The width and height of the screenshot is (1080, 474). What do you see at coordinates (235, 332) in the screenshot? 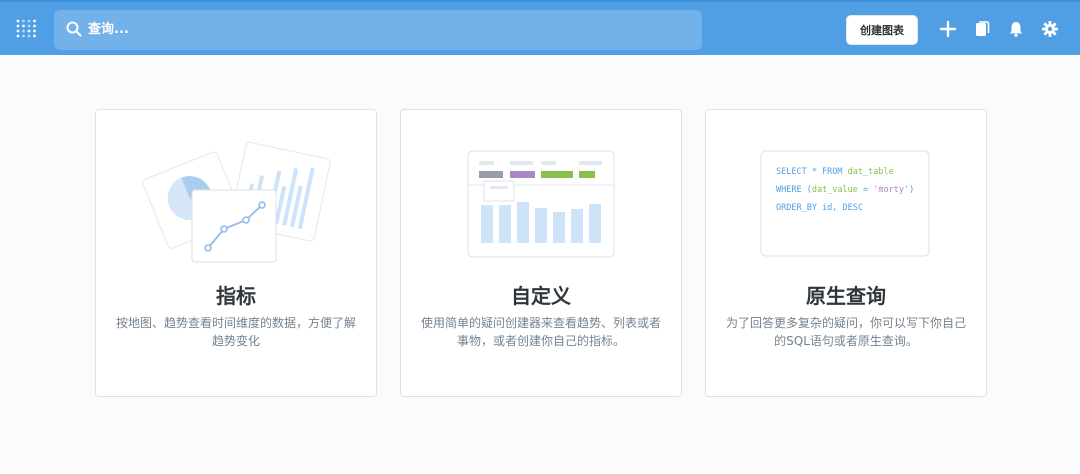
I see `card-description: 按地图、趋势查看时间维度的数据，方便了解趋势变化` at bounding box center [235, 332].